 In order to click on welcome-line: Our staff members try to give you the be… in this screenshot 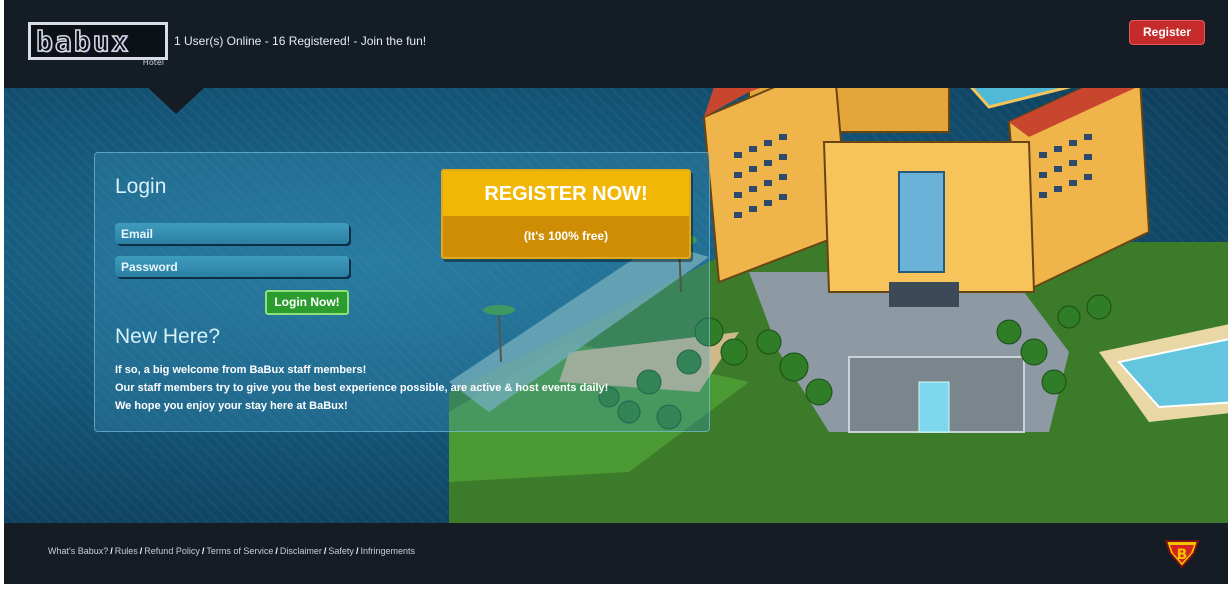, I will do `click(362, 388)`.